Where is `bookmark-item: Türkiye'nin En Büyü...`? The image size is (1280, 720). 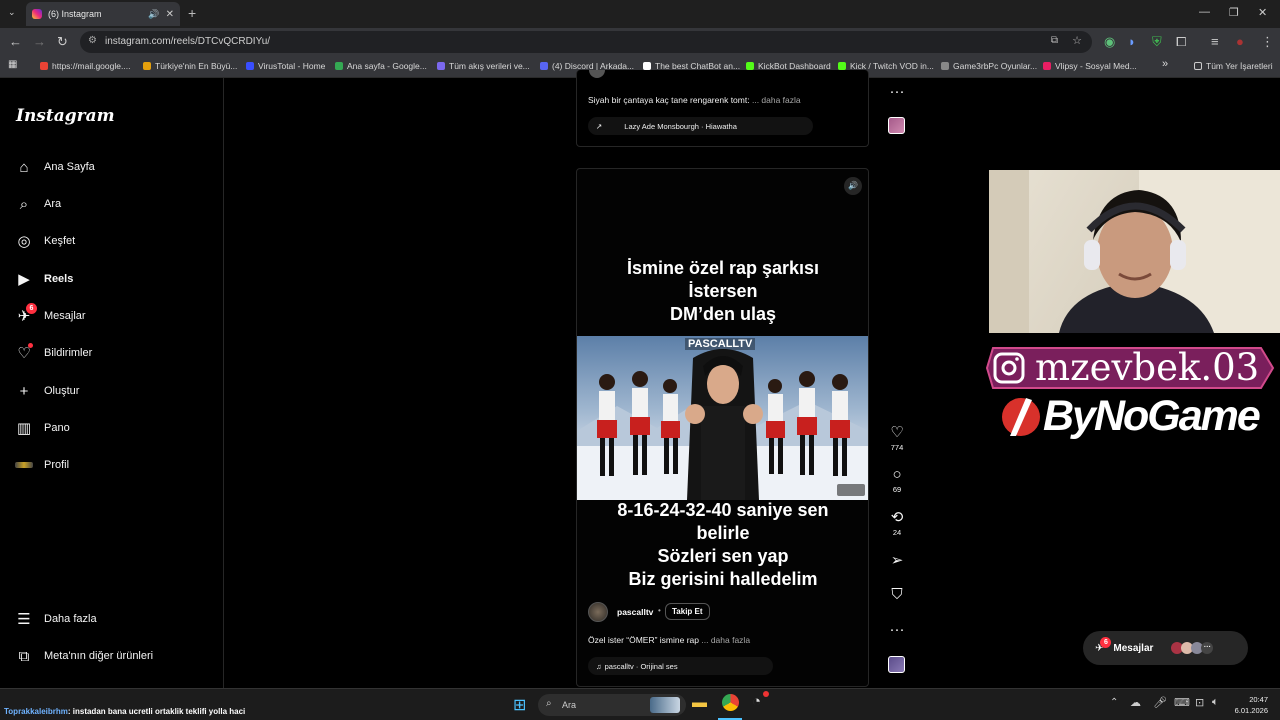
bookmark-item: Türkiye'nin En Büyü... is located at coordinates (190, 66).